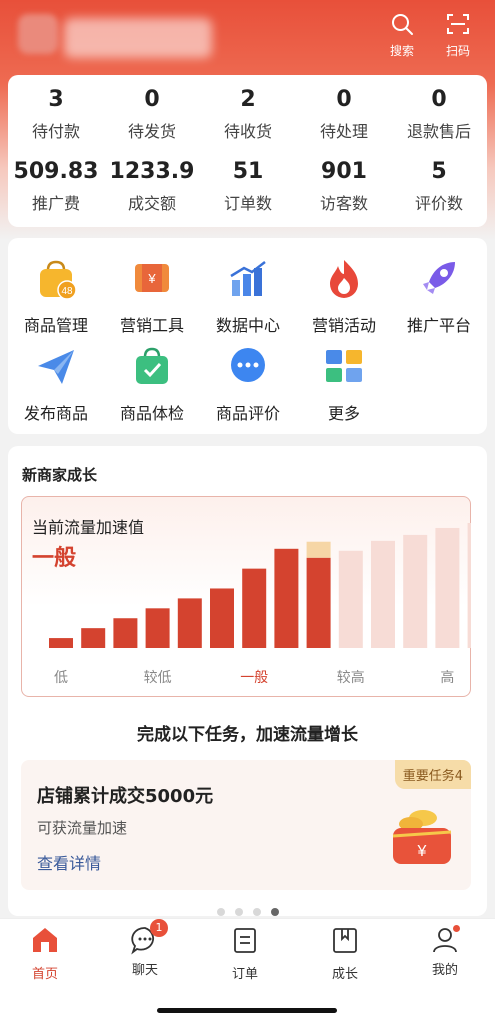 This screenshot has height=1024, width=495. What do you see at coordinates (445, 951) in the screenshot?
I see `nav-profile: 我的` at bounding box center [445, 951].